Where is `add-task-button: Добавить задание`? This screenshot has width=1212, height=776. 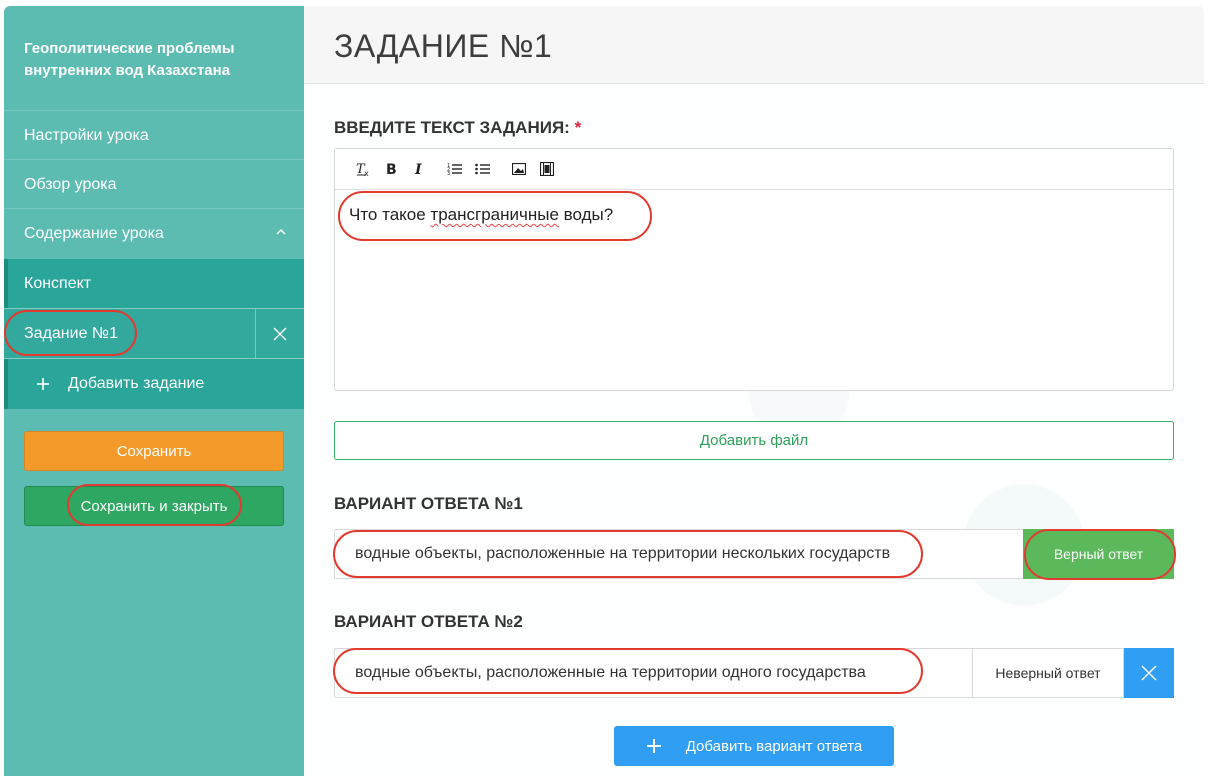 add-task-button: Добавить задание is located at coordinates (154, 384).